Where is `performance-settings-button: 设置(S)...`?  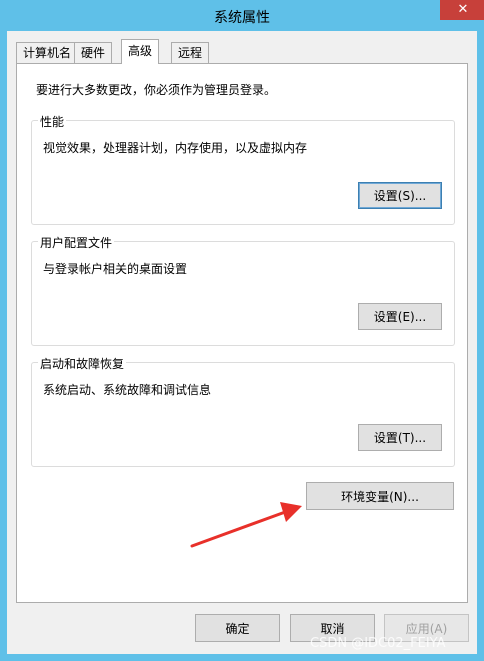
performance-settings-button: 设置(S)... is located at coordinates (400, 195).